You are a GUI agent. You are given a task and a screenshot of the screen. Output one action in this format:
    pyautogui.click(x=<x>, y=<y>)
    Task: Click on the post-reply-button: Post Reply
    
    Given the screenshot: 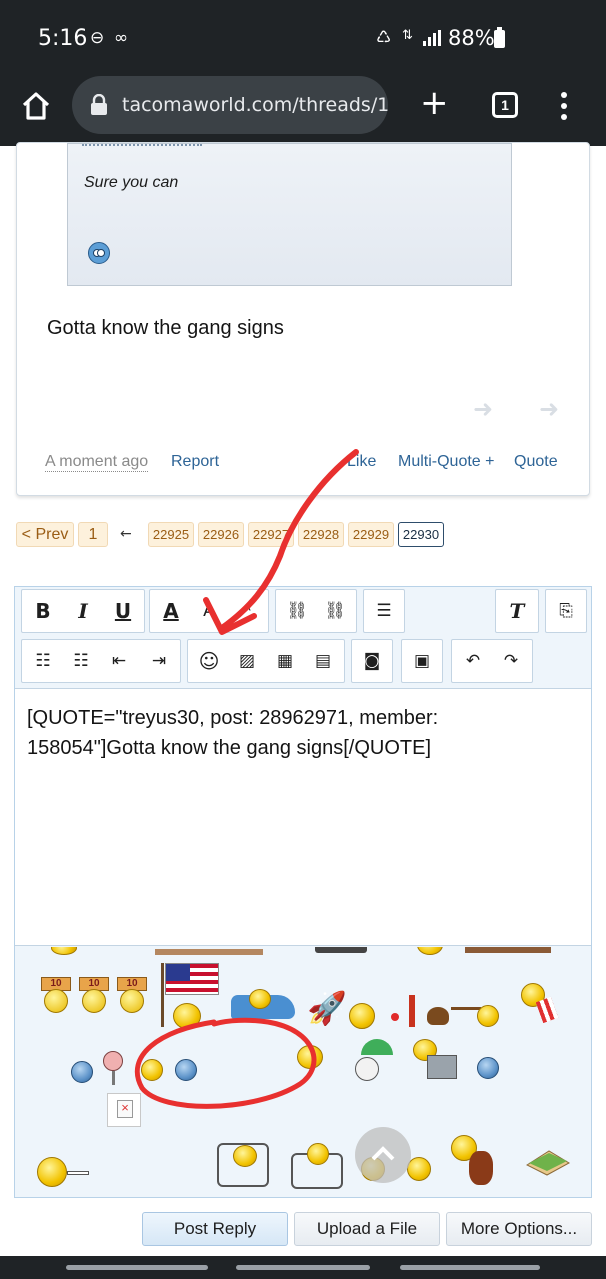 What is the action you would take?
    pyautogui.click(x=215, y=1229)
    